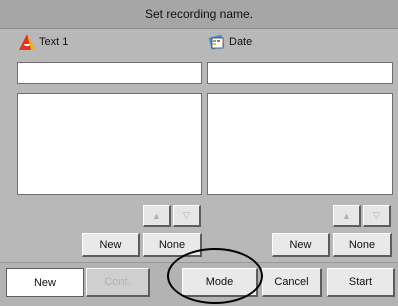  What do you see at coordinates (111, 245) in the screenshot?
I see `text1-new-button: New` at bounding box center [111, 245].